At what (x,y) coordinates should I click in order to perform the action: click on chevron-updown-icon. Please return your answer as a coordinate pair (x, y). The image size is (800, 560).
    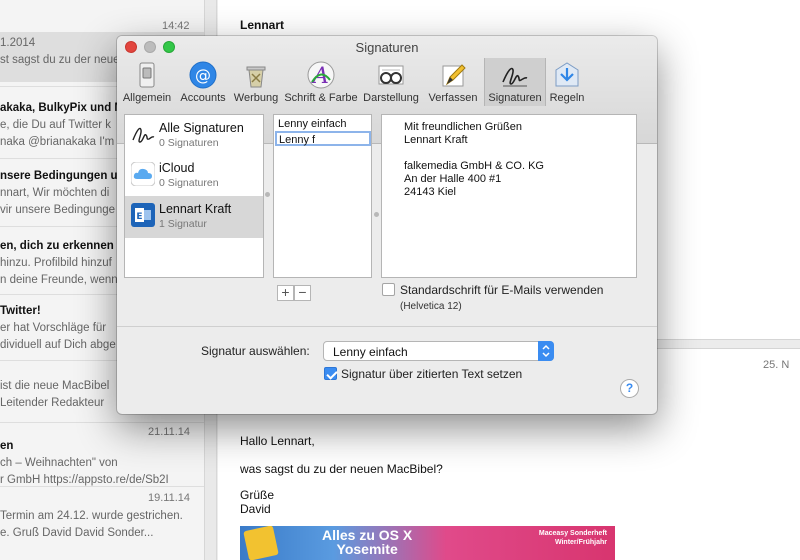
    Looking at the image, I should click on (546, 351).